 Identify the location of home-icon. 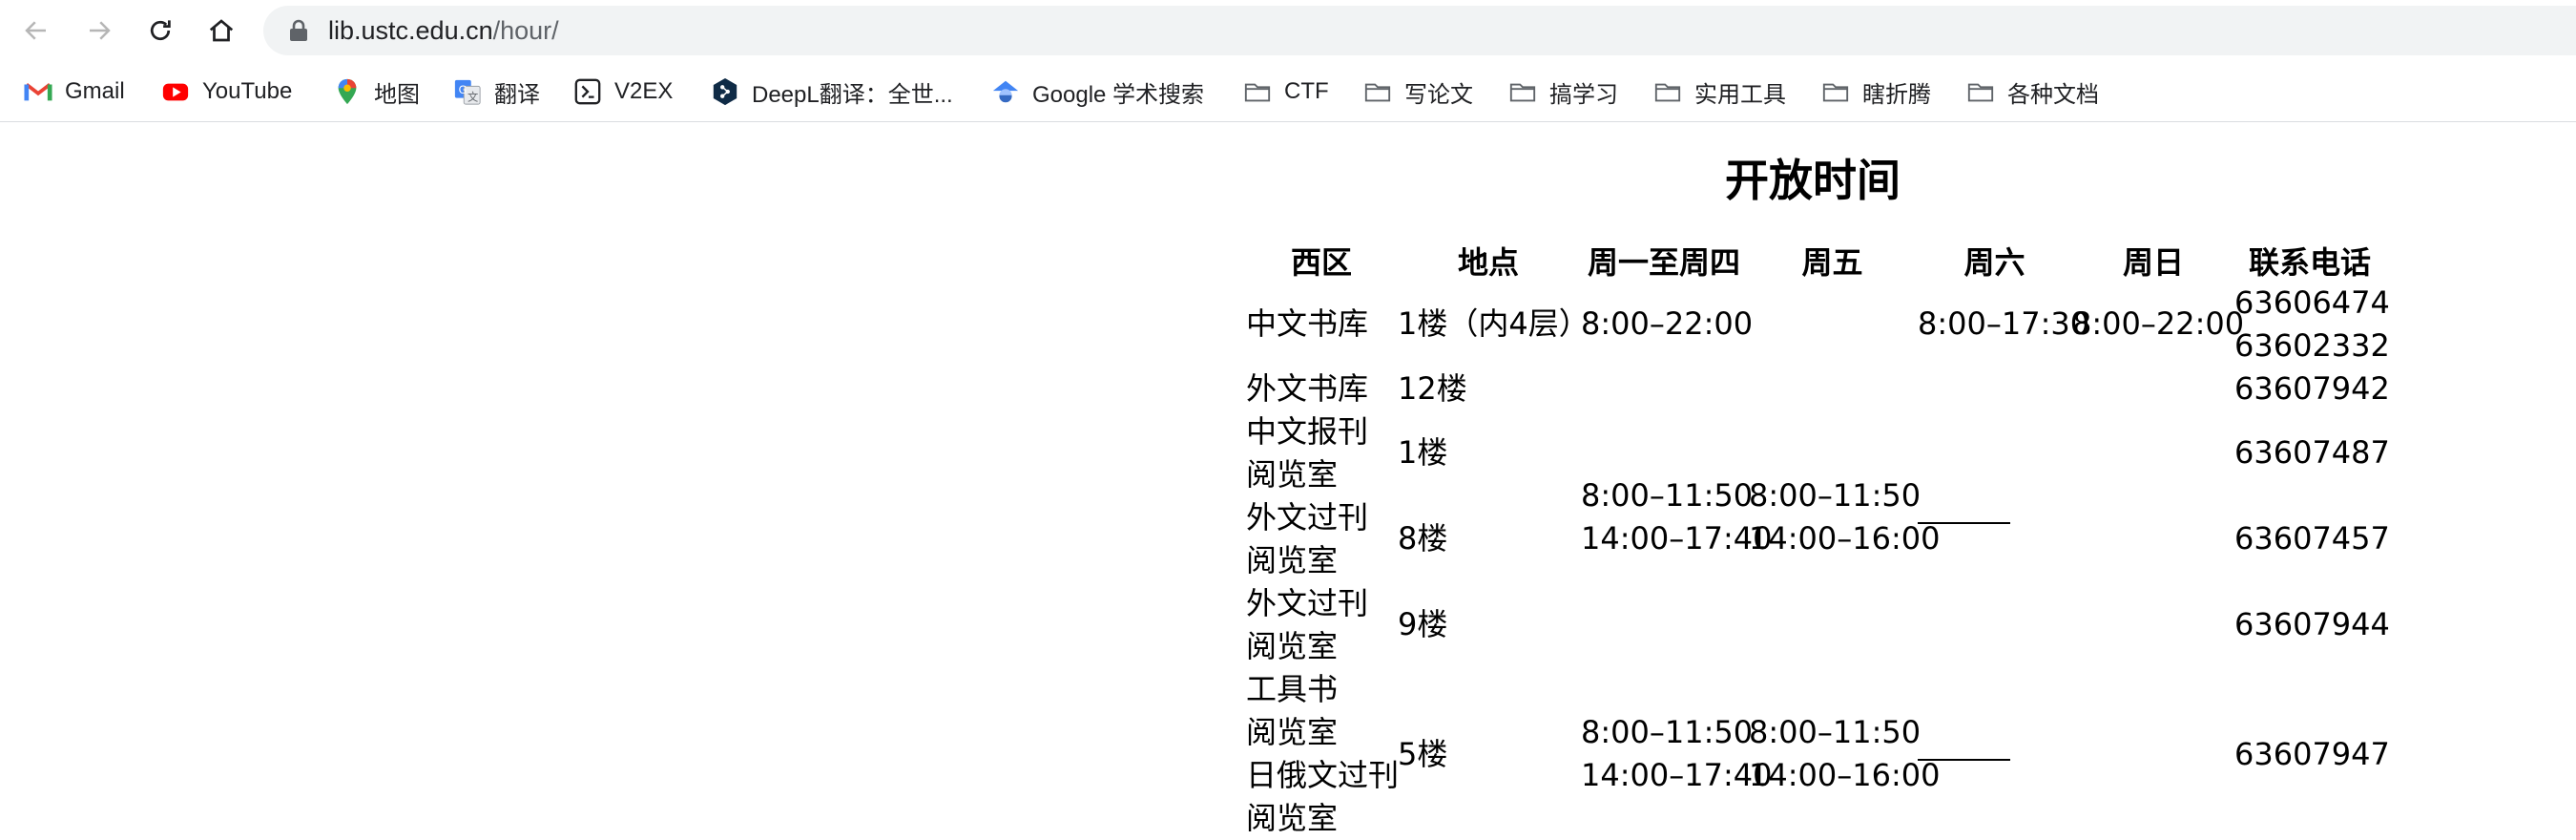
(221, 30).